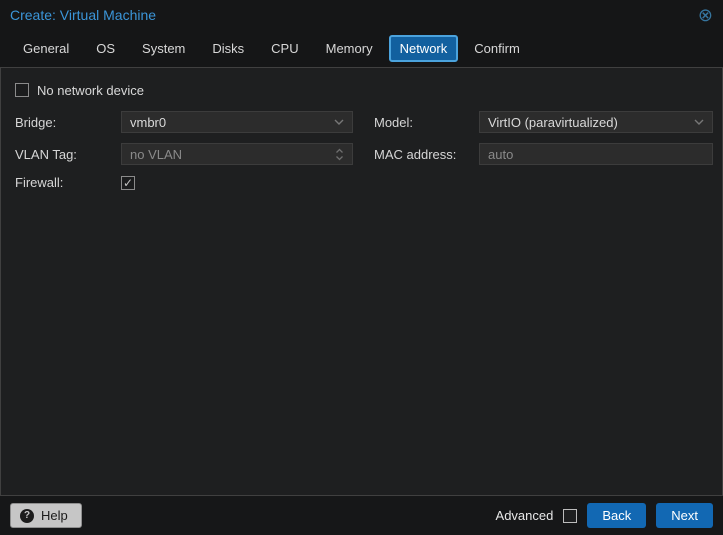 This screenshot has width=723, height=535. Describe the element at coordinates (423, 48) in the screenshot. I see `tab-network: Network` at that location.